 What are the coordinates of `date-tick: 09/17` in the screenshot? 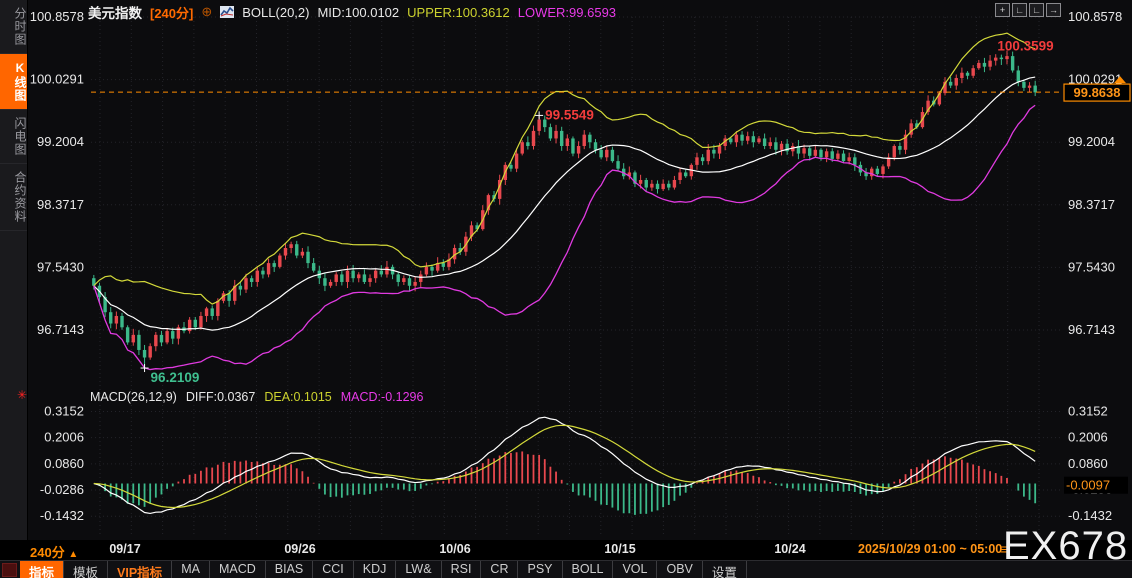 It's located at (125, 549).